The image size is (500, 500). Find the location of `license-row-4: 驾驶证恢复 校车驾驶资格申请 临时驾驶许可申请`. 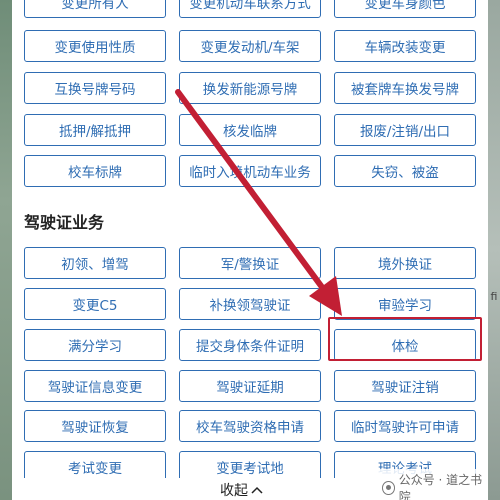

license-row-4: 驾驶证恢复 校车驾驶资格申请 临时驾驶许可申请 is located at coordinates (250, 427).